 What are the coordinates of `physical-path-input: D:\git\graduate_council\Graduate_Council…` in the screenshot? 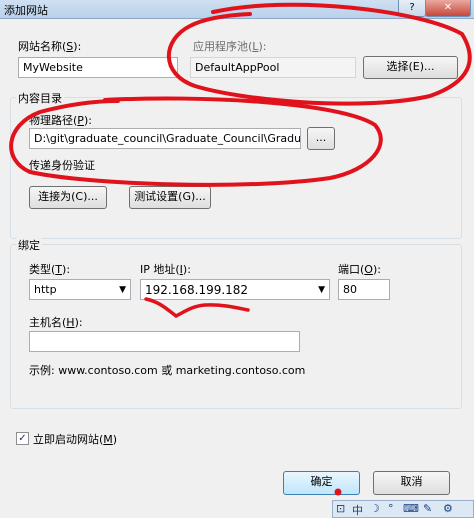 It's located at (165, 138).